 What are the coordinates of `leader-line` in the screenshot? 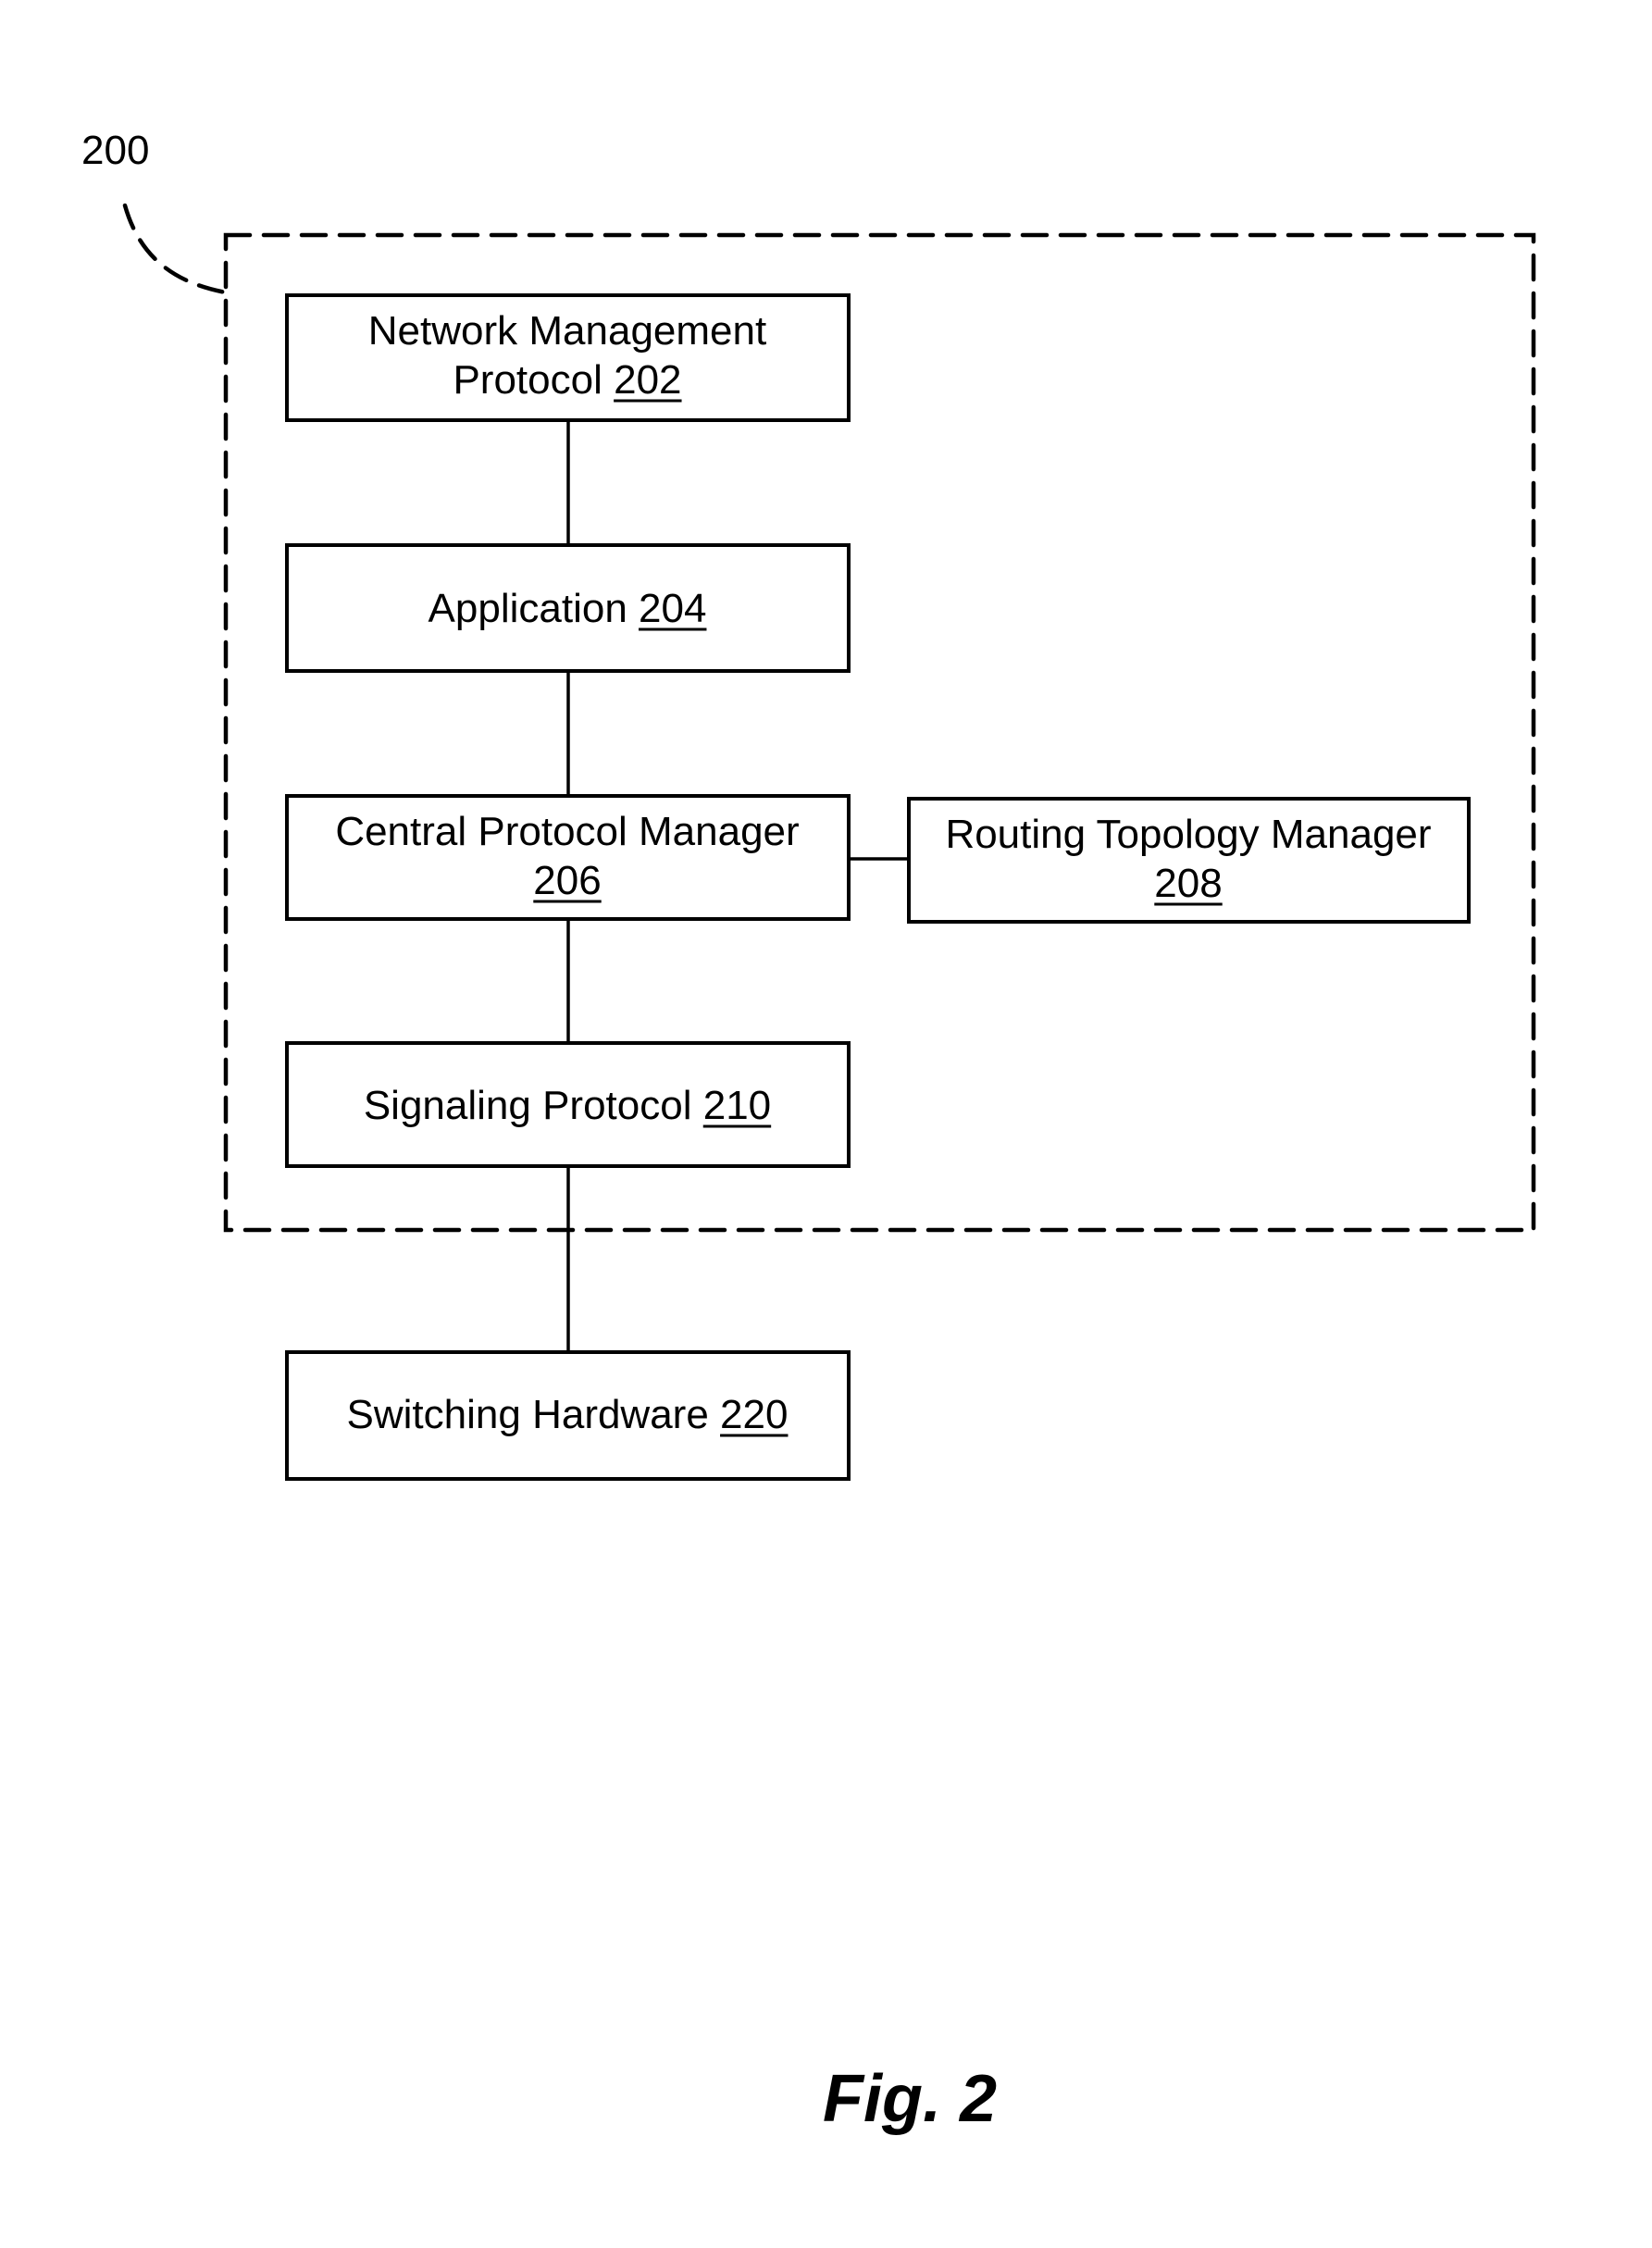 It's located at (175, 249).